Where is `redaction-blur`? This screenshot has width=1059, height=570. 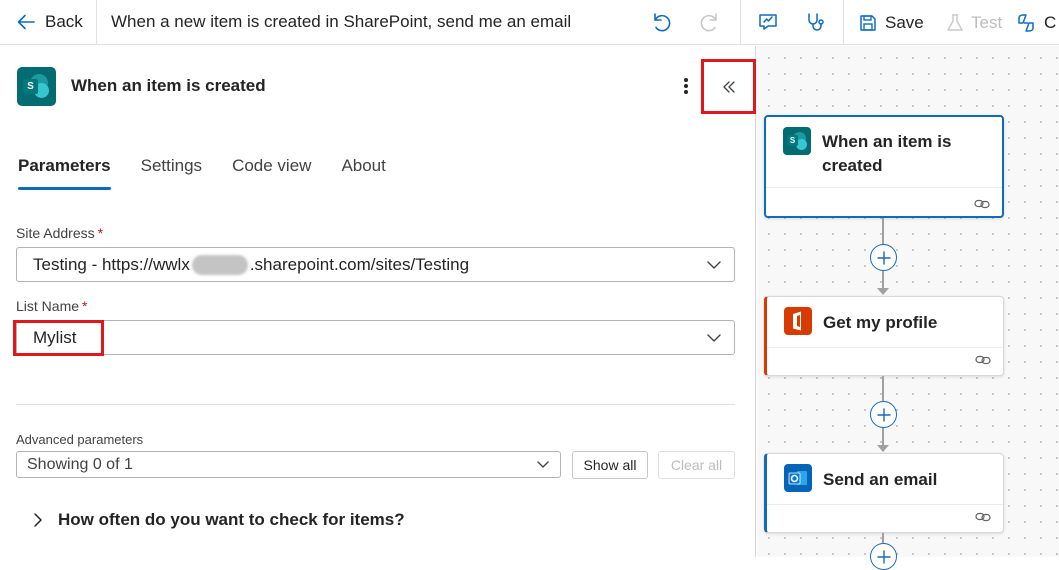
redaction-blur is located at coordinates (219, 264).